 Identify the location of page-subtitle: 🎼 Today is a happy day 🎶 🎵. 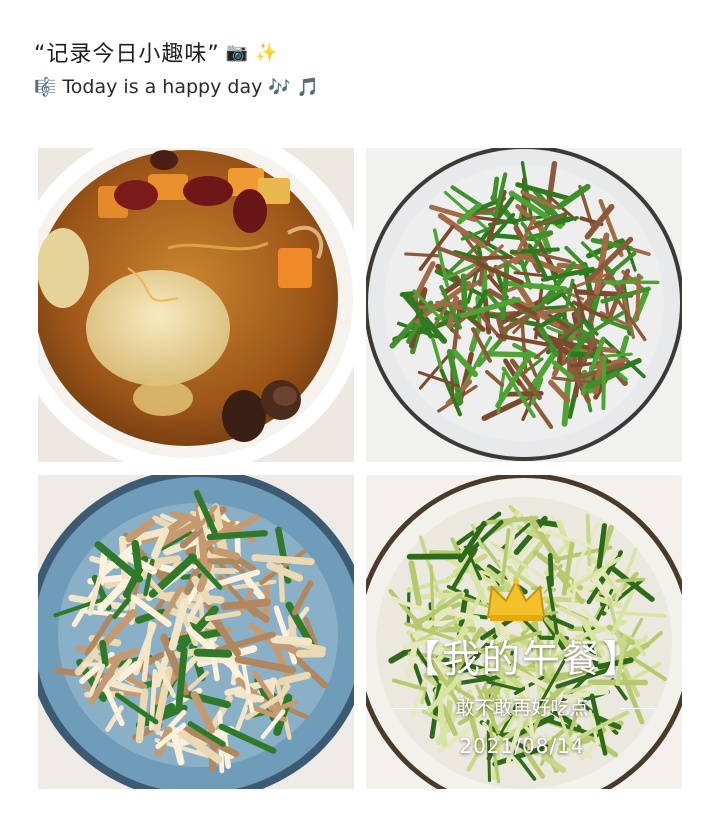
(176, 87).